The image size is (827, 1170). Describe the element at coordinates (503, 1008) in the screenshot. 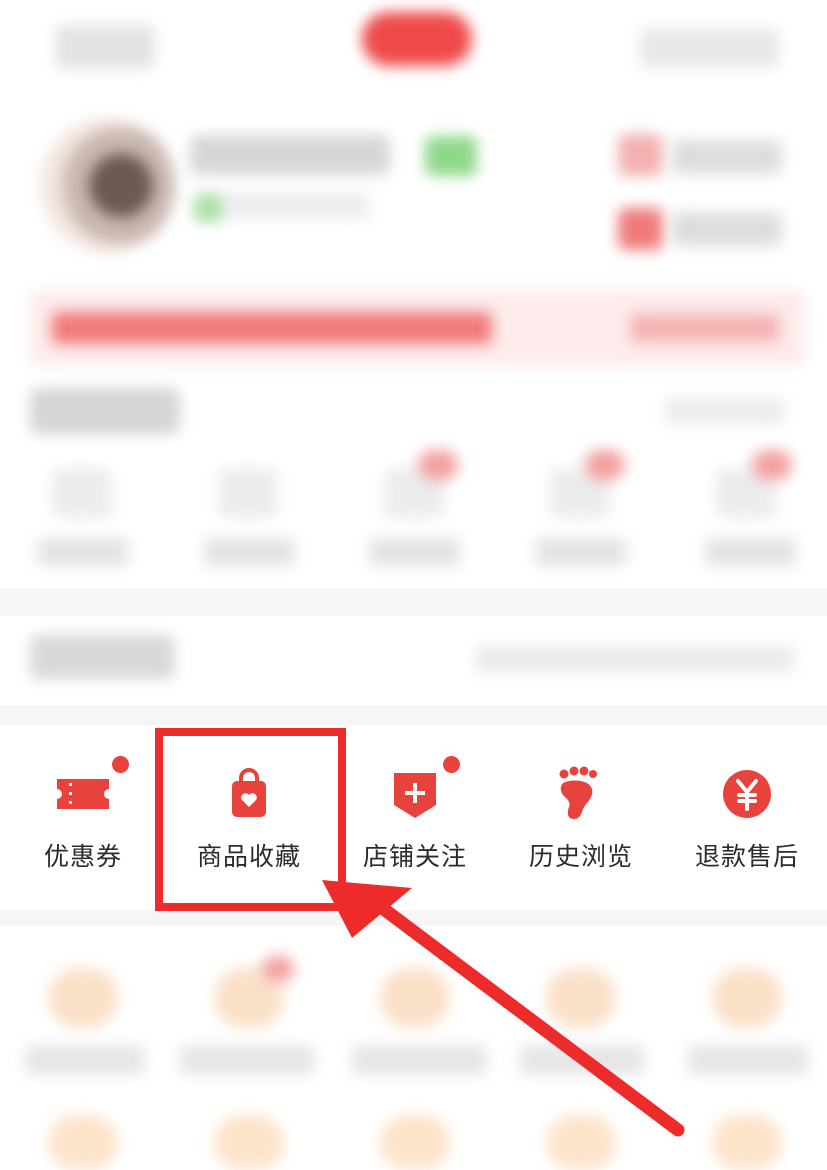

I see `annotation-arrow-icon` at that location.